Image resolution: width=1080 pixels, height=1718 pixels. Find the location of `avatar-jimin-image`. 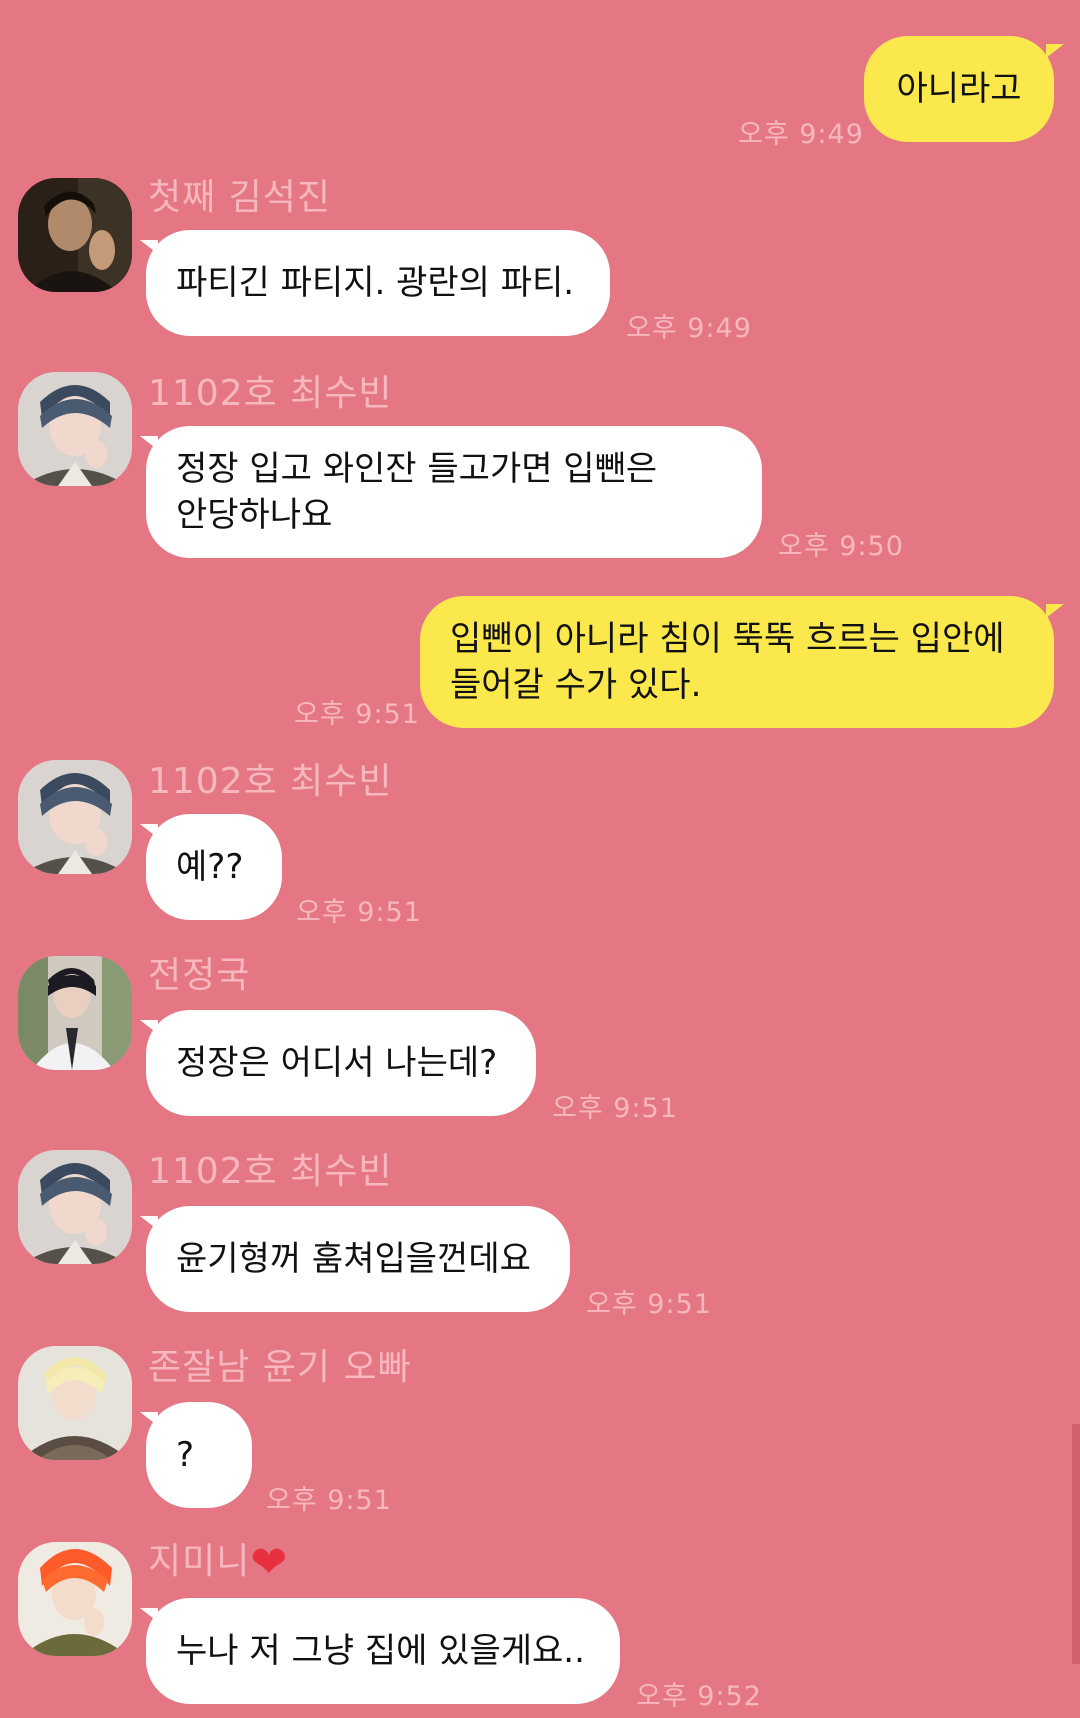

avatar-jimin-image is located at coordinates (75, 1599).